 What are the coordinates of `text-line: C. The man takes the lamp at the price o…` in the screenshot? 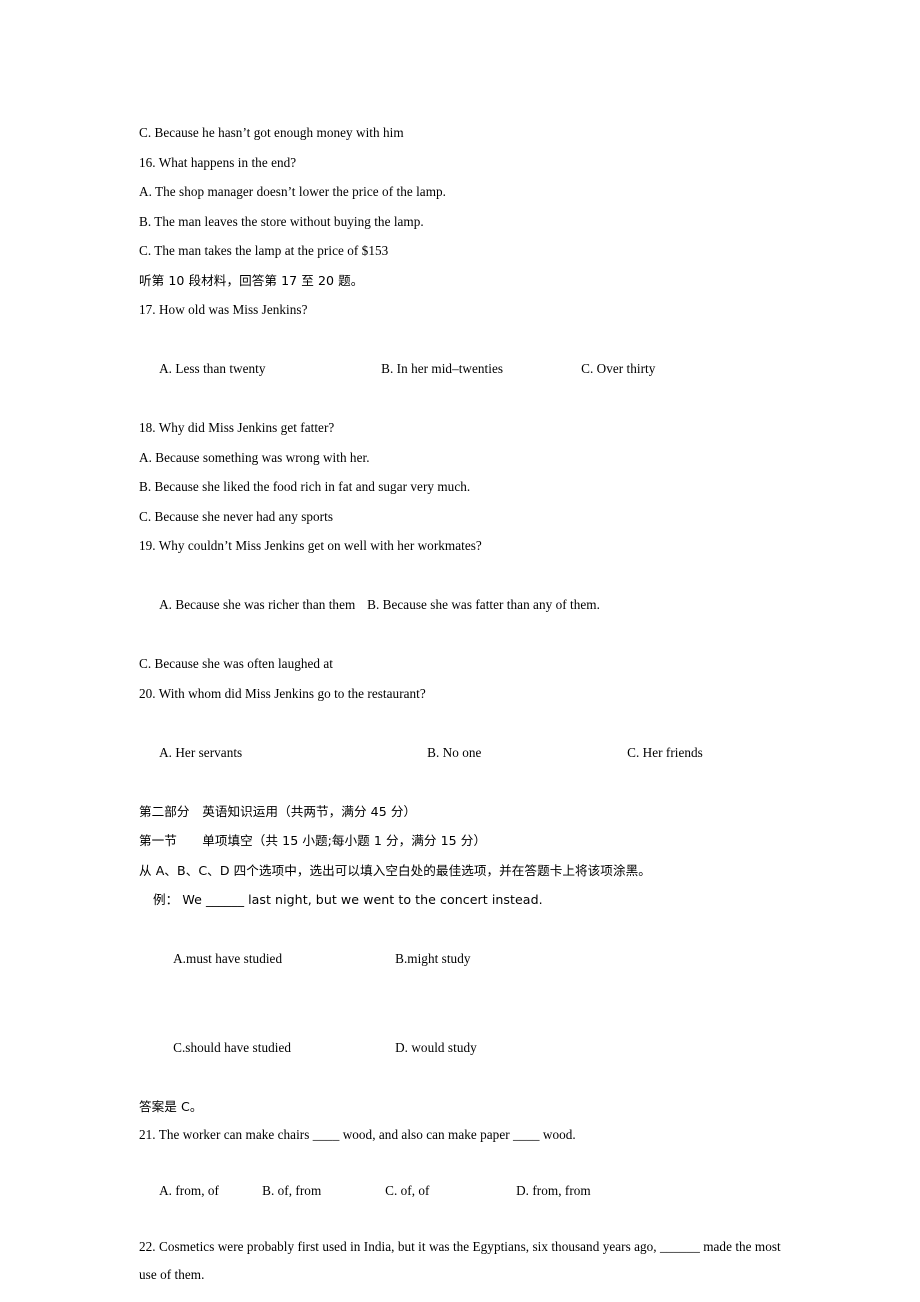 It's located at (264, 250).